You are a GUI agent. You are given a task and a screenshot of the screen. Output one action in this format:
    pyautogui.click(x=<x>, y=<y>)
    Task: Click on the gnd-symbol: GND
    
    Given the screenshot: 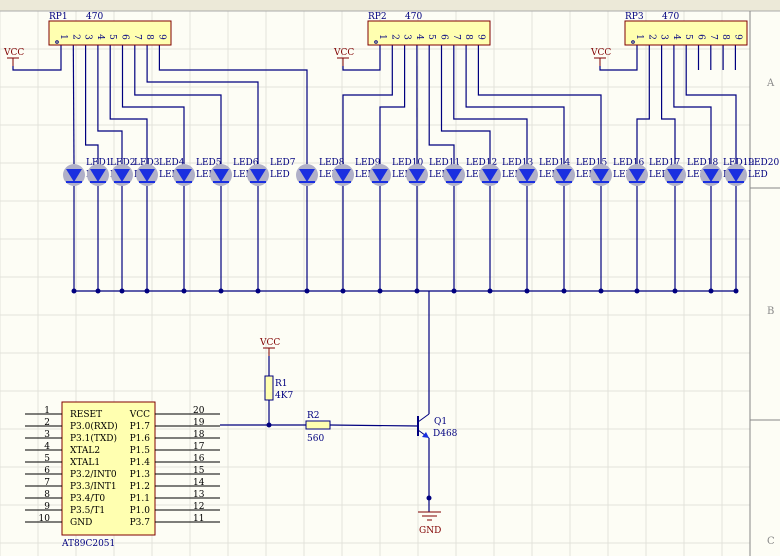 What is the action you would take?
    pyautogui.click(x=429, y=523)
    